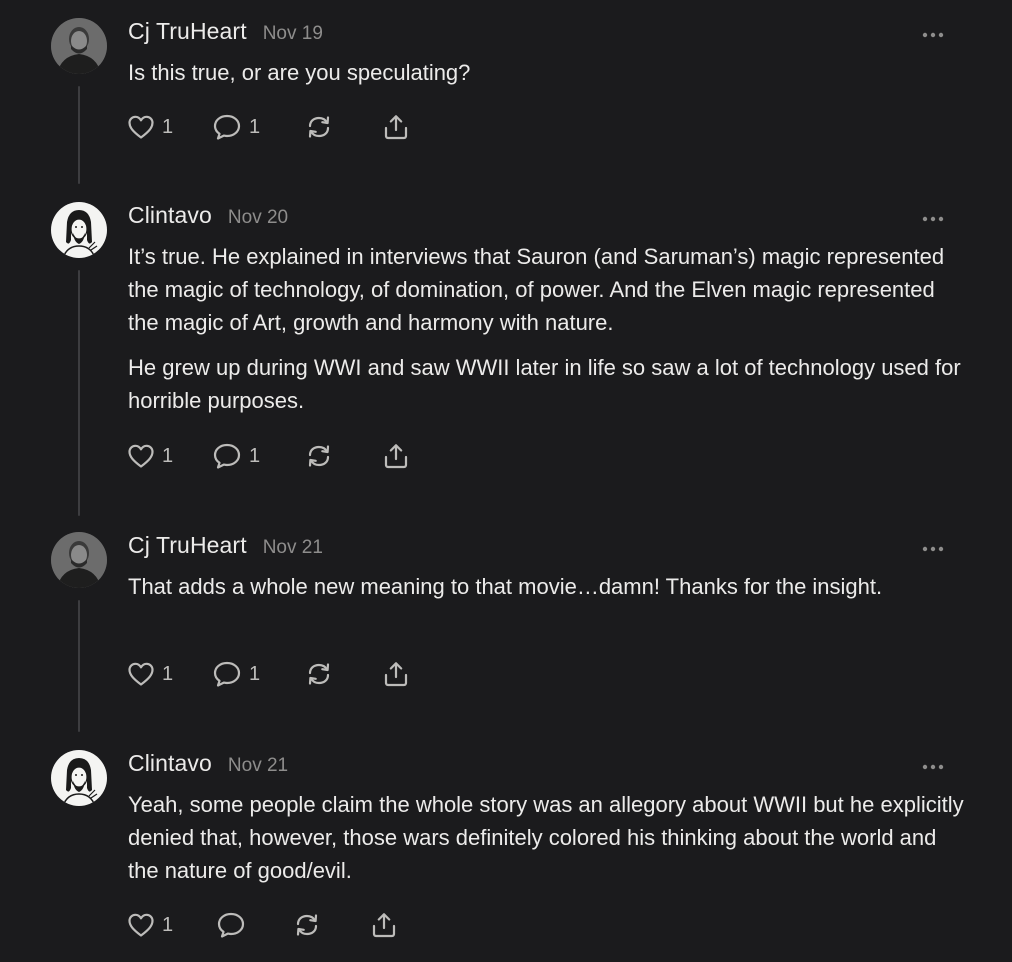 The height and width of the screenshot is (962, 1012). Describe the element at coordinates (299, 72) in the screenshot. I see `comment-paragraph: Is this true, or are you speculating?` at that location.